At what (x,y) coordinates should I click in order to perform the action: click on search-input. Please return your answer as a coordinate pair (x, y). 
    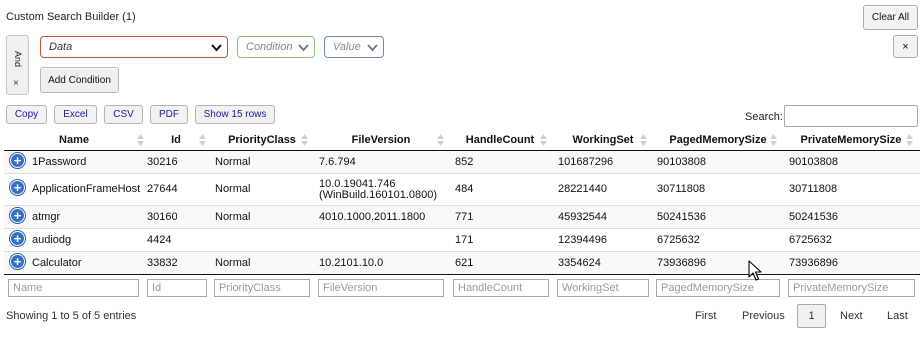
    Looking at the image, I should click on (851, 116).